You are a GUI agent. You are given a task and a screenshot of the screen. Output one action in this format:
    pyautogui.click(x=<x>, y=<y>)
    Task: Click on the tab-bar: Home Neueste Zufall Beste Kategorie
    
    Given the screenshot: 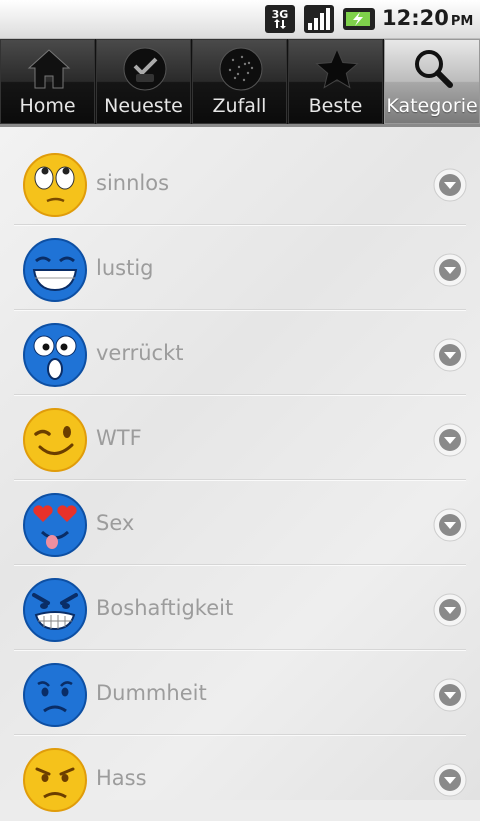 What is the action you would take?
    pyautogui.click(x=240, y=83)
    